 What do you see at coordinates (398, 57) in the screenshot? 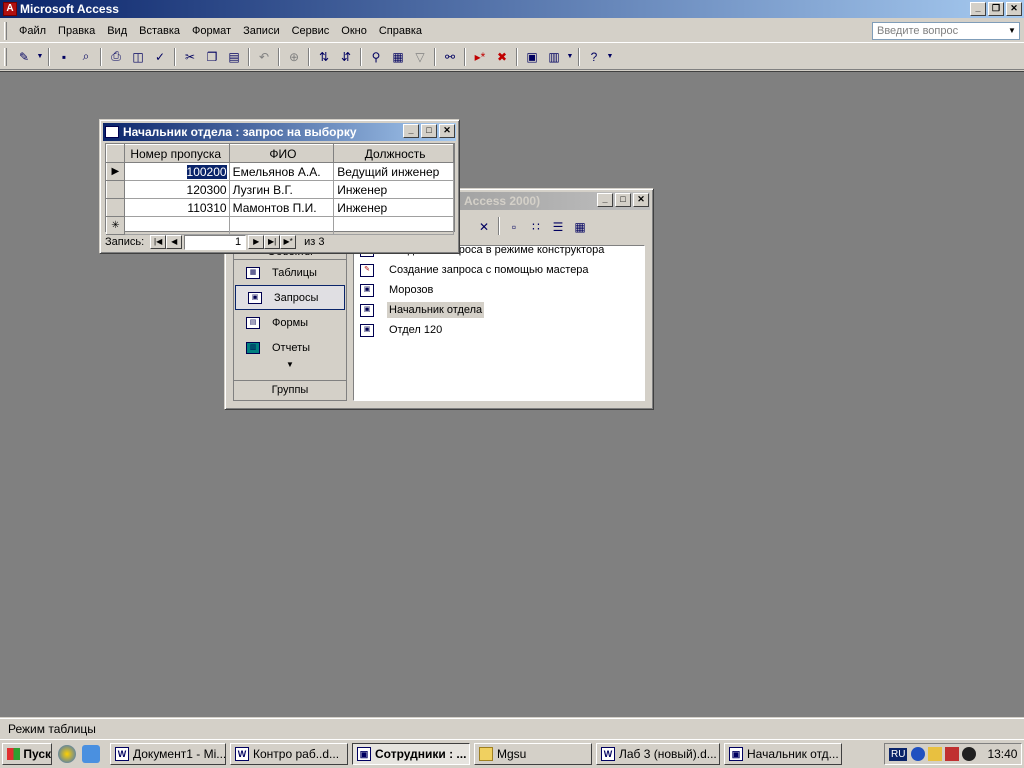
I see `filter-by-form-icon: ▦` at bounding box center [398, 57].